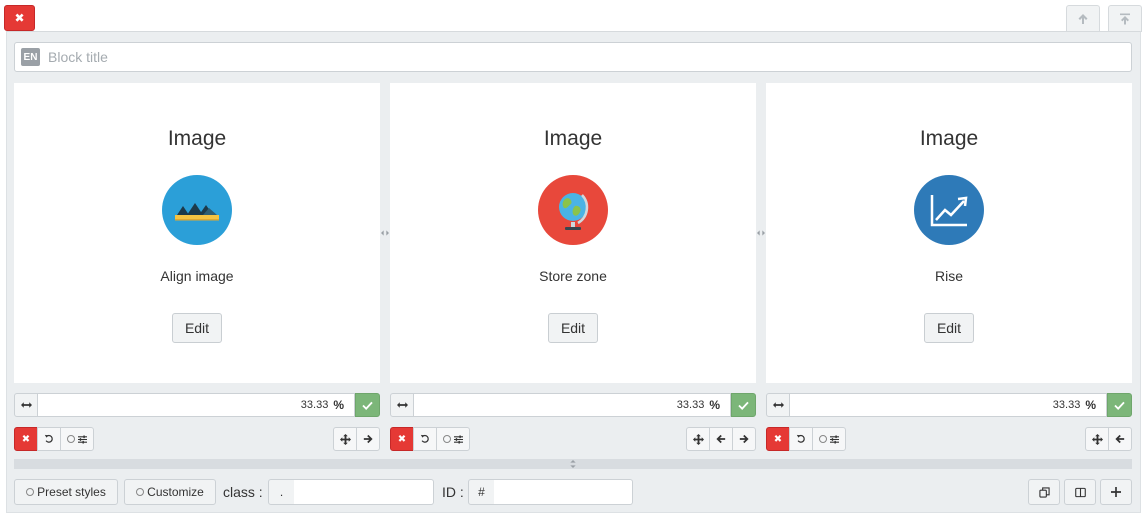  Describe the element at coordinates (948, 276) in the screenshot. I see `column-label: Rise` at that location.